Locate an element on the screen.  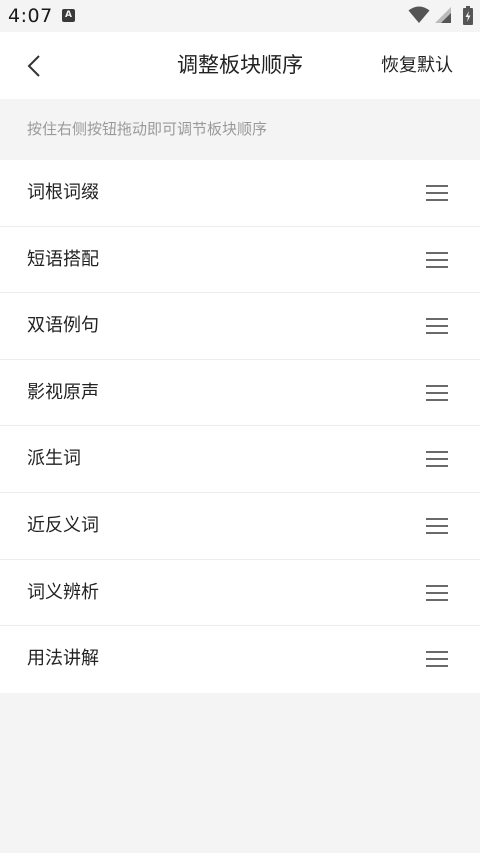
section-label: 短语搭配 is located at coordinates (63, 259).